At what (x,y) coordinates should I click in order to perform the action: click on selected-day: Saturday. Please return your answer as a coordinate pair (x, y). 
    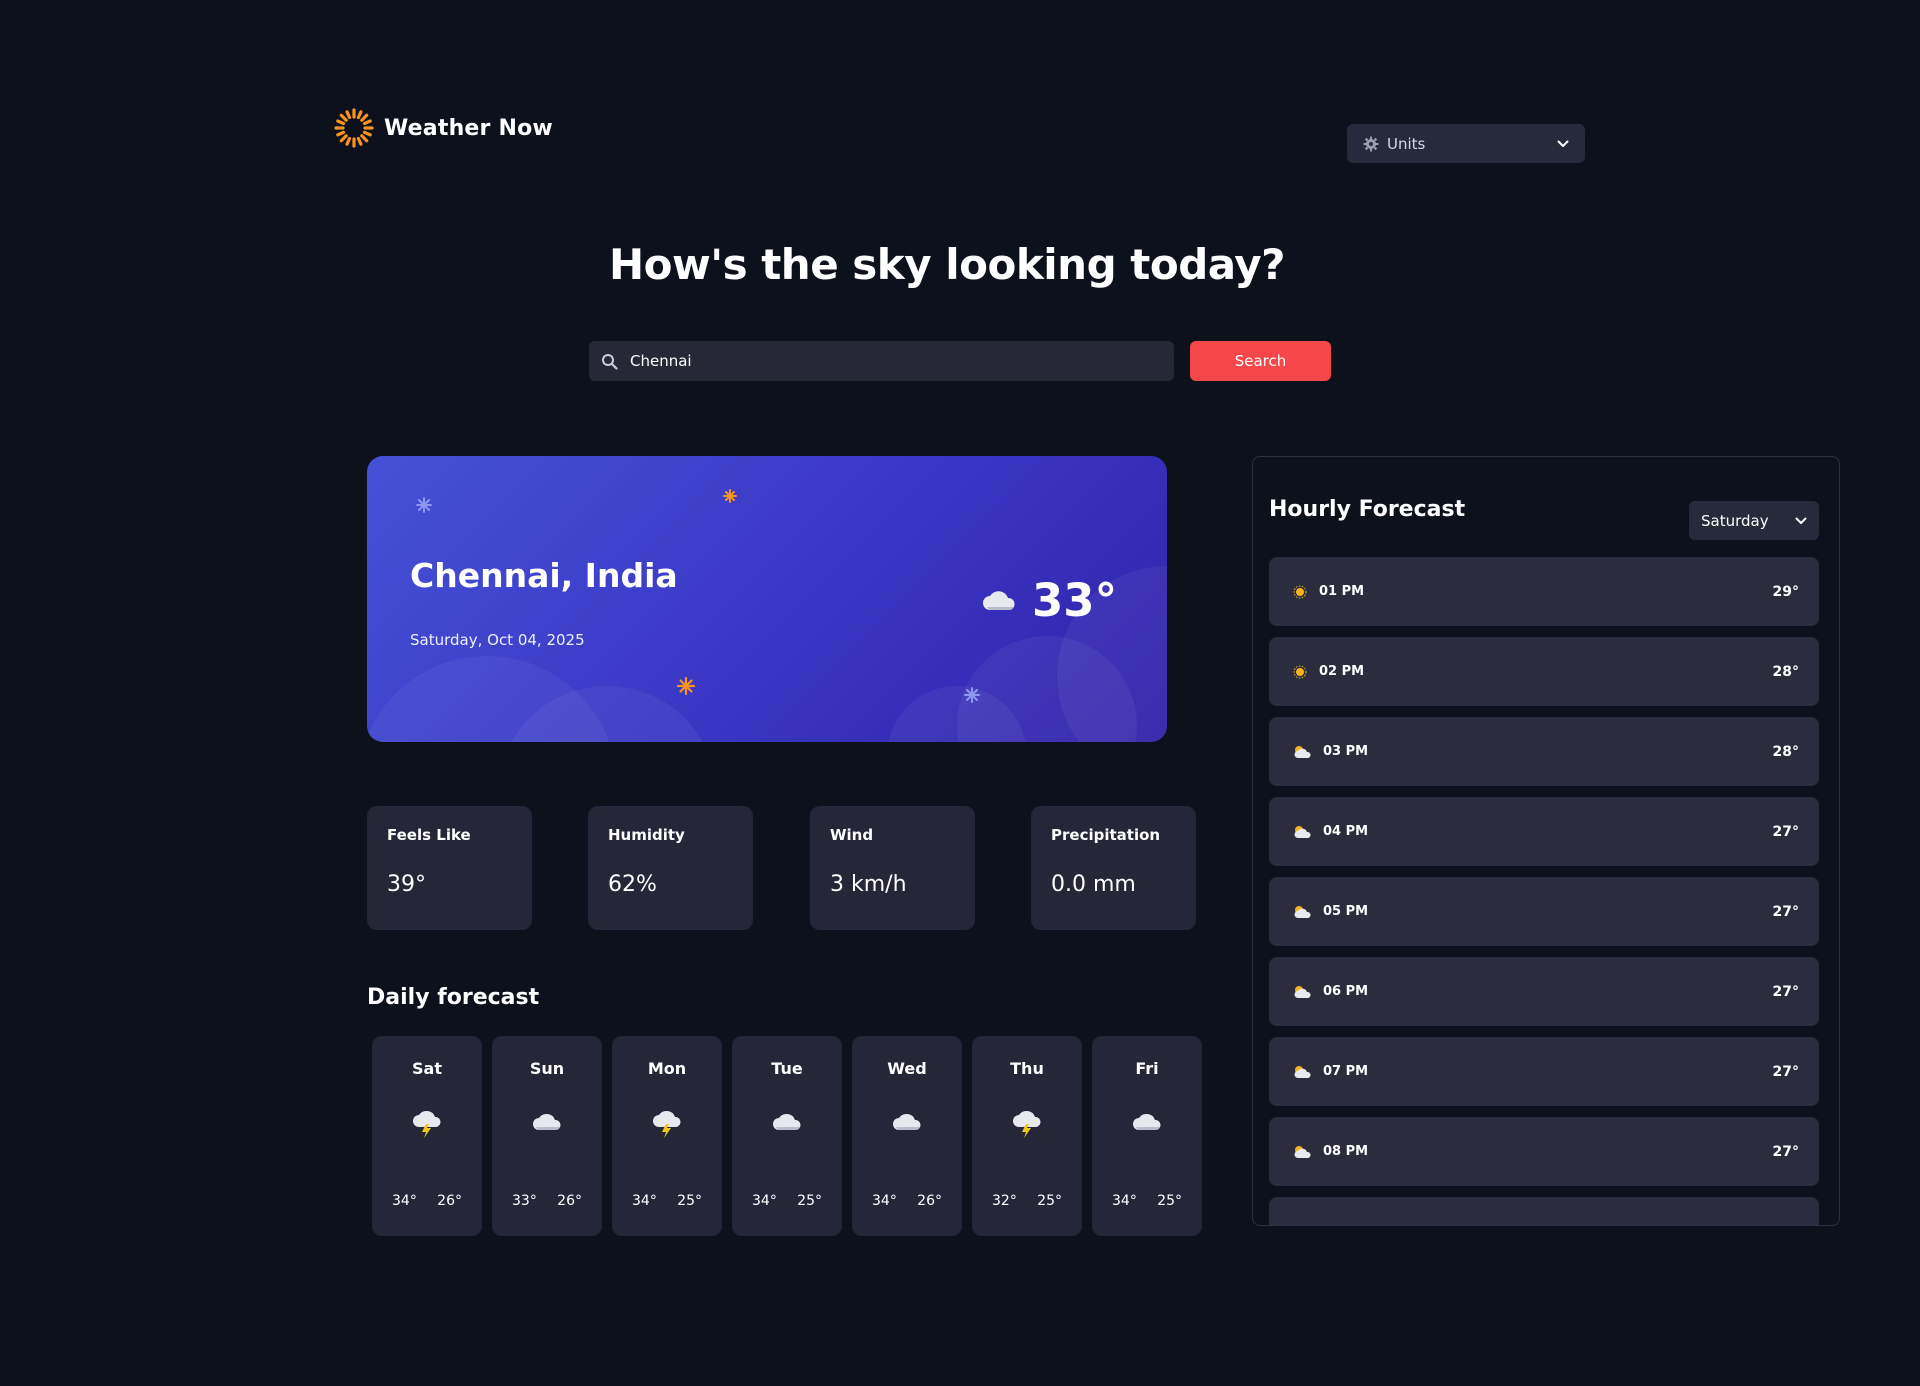
    Looking at the image, I should click on (1735, 520).